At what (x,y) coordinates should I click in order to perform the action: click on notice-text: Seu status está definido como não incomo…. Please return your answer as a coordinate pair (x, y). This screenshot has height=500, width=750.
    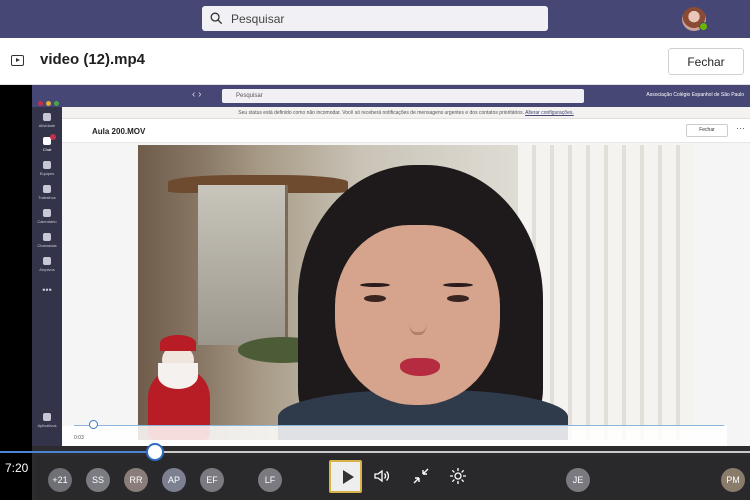
    Looking at the image, I should click on (381, 113).